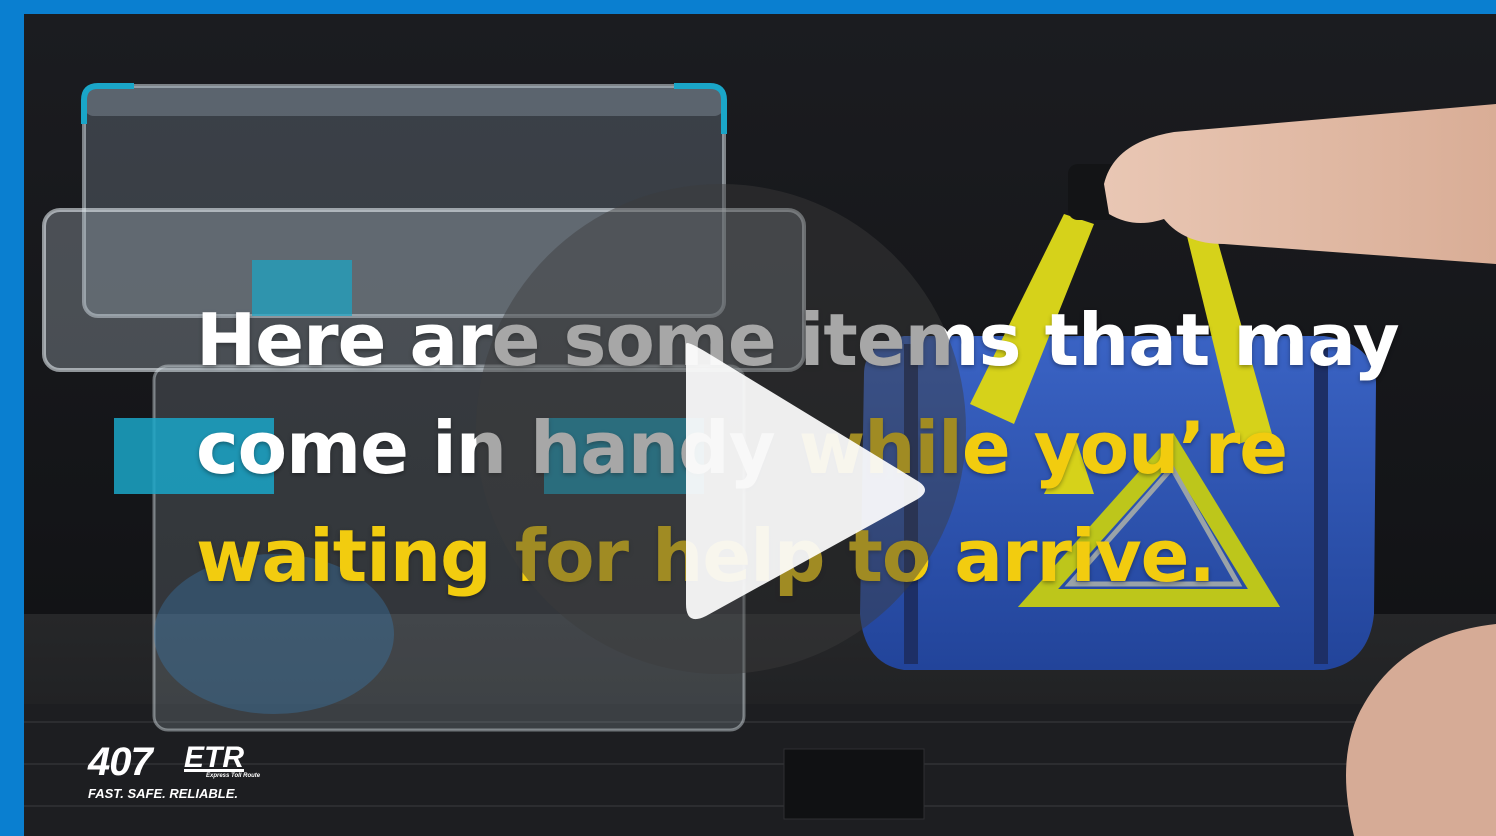 The height and width of the screenshot is (836, 1496). I want to click on logo-subtitle: Express Toll Route, so click(233, 776).